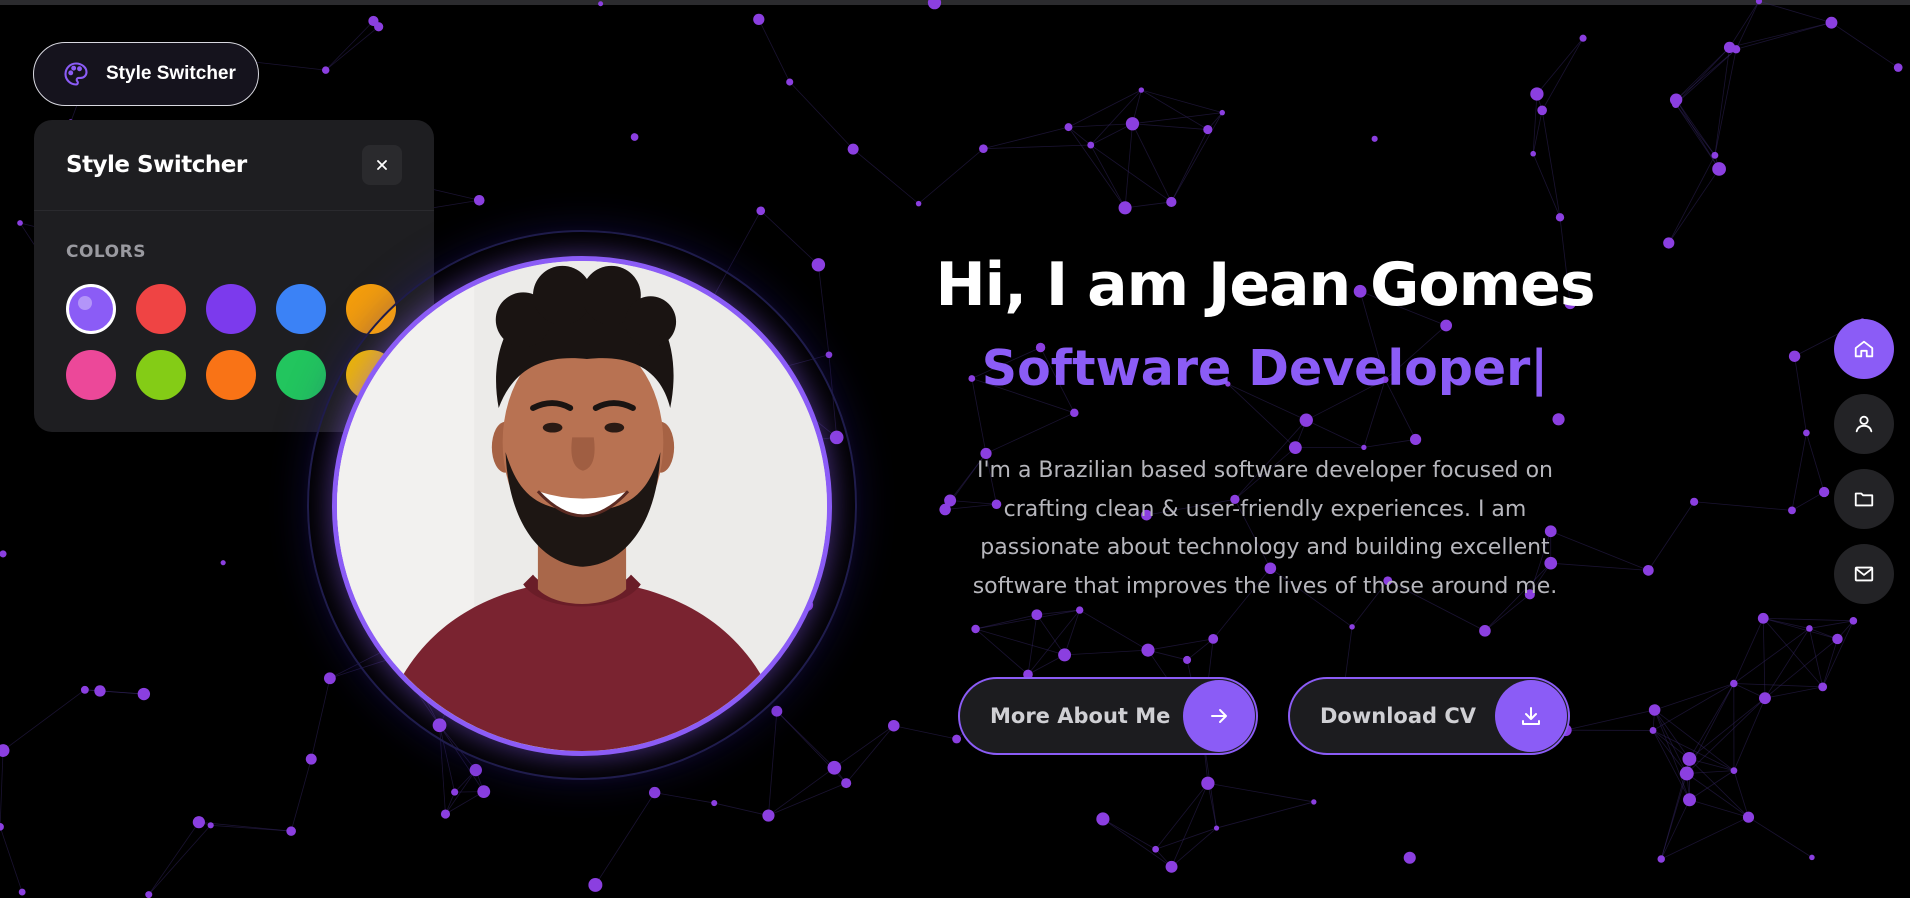 The image size is (1910, 898). What do you see at coordinates (1531, 716) in the screenshot?
I see `download-icon` at bounding box center [1531, 716].